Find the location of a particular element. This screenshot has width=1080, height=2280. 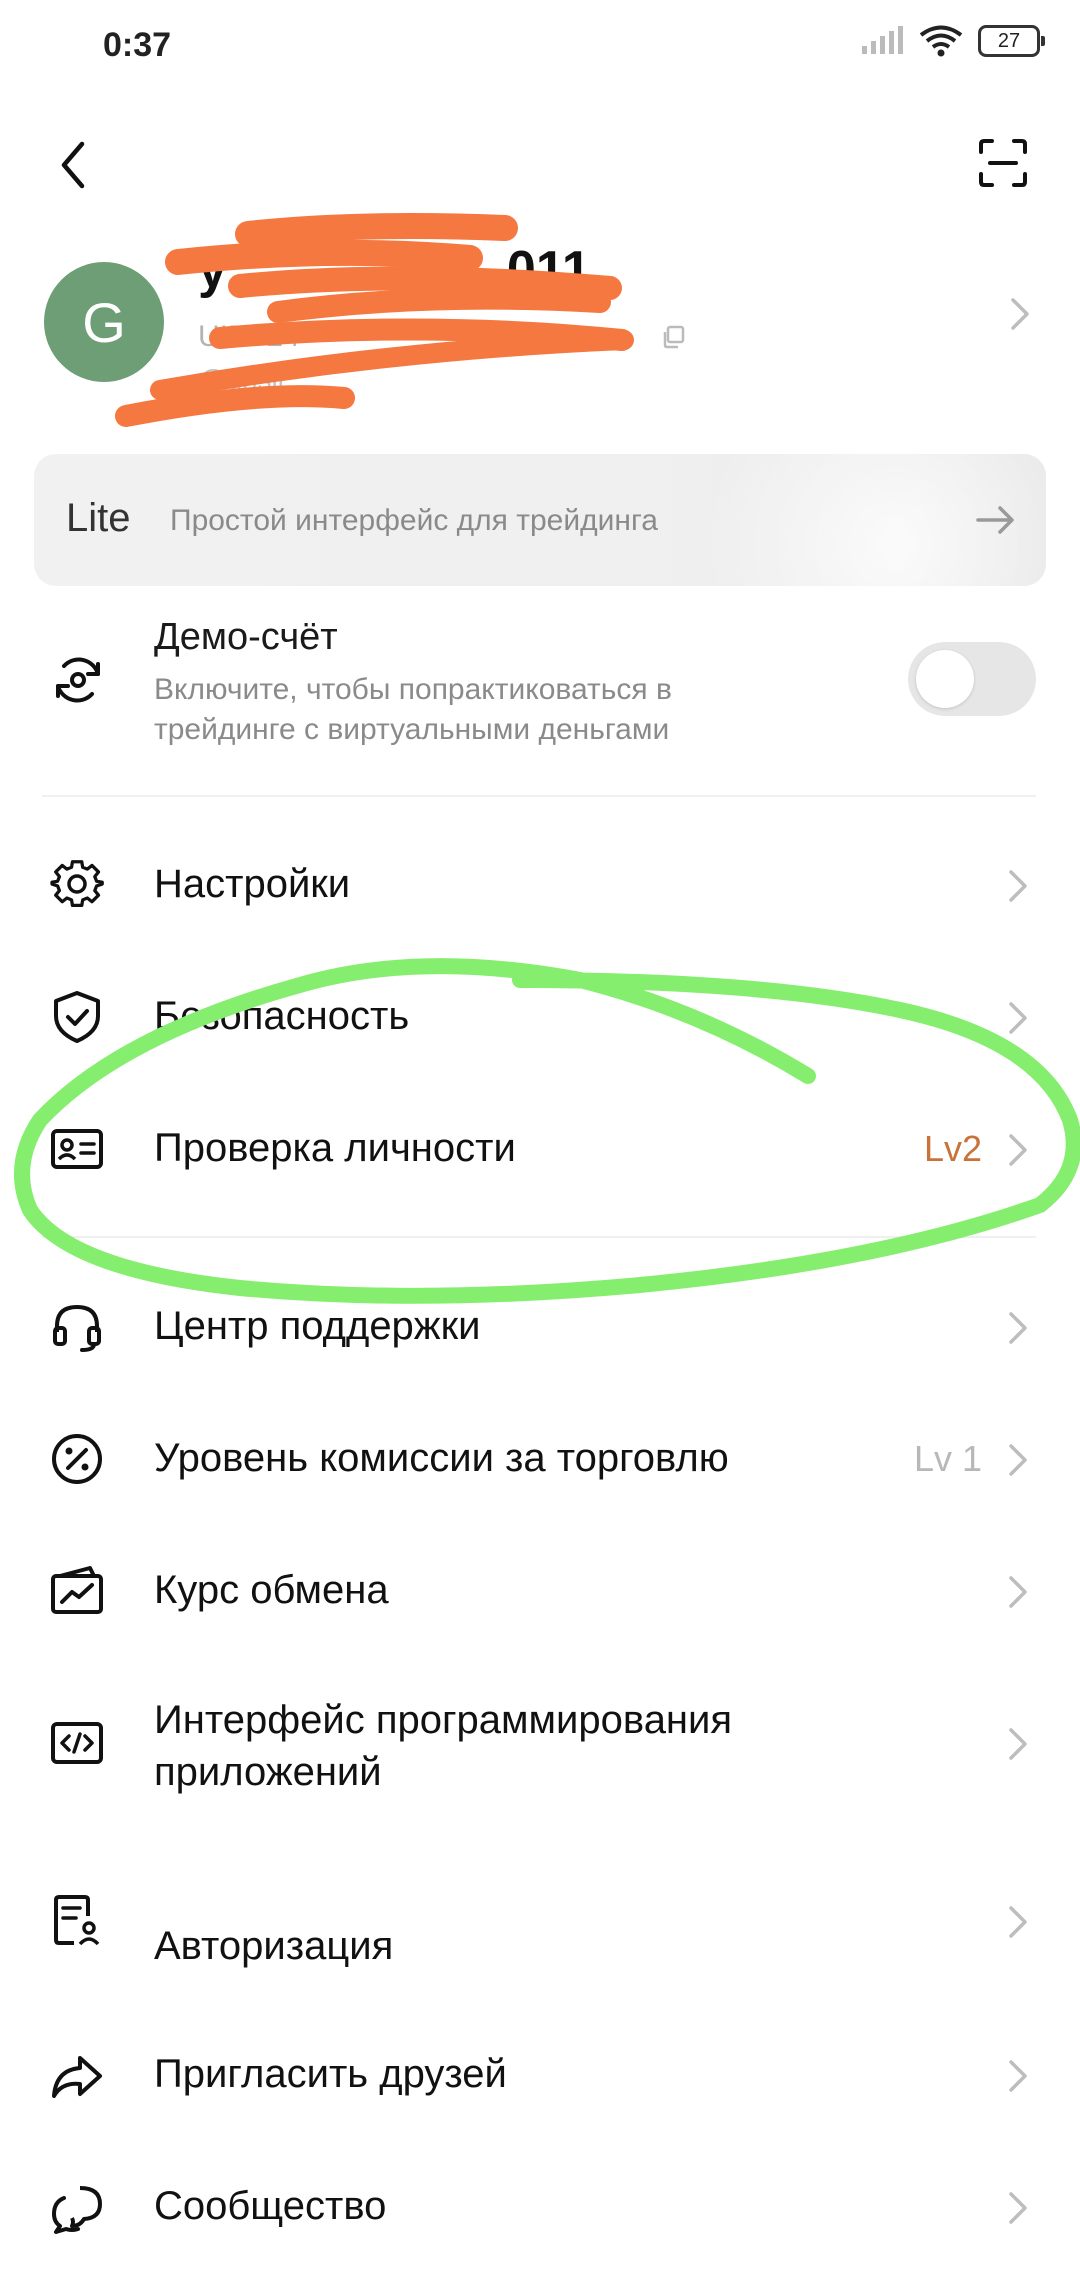

wifi-icon is located at coordinates (941, 41).